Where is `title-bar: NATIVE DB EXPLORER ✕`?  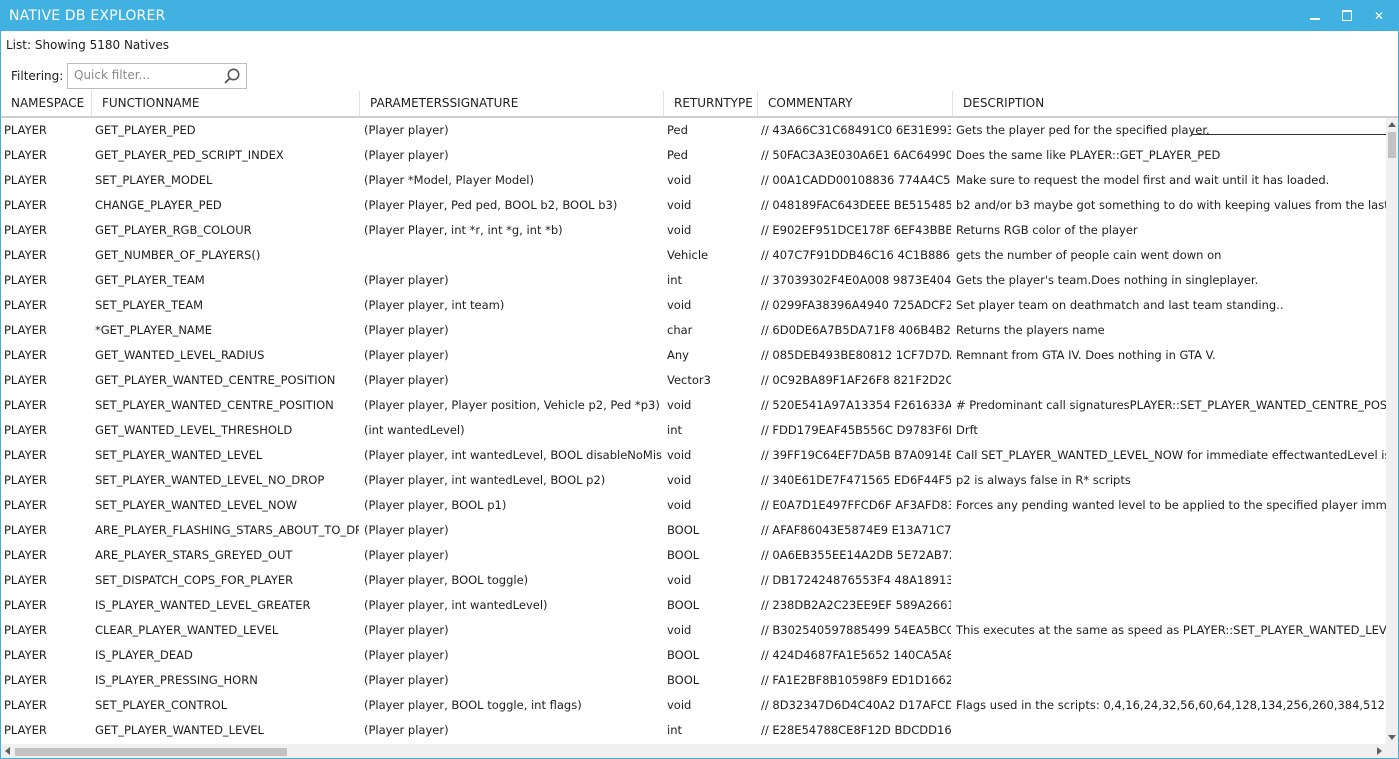 title-bar: NATIVE DB EXPLORER ✕ is located at coordinates (699, 16).